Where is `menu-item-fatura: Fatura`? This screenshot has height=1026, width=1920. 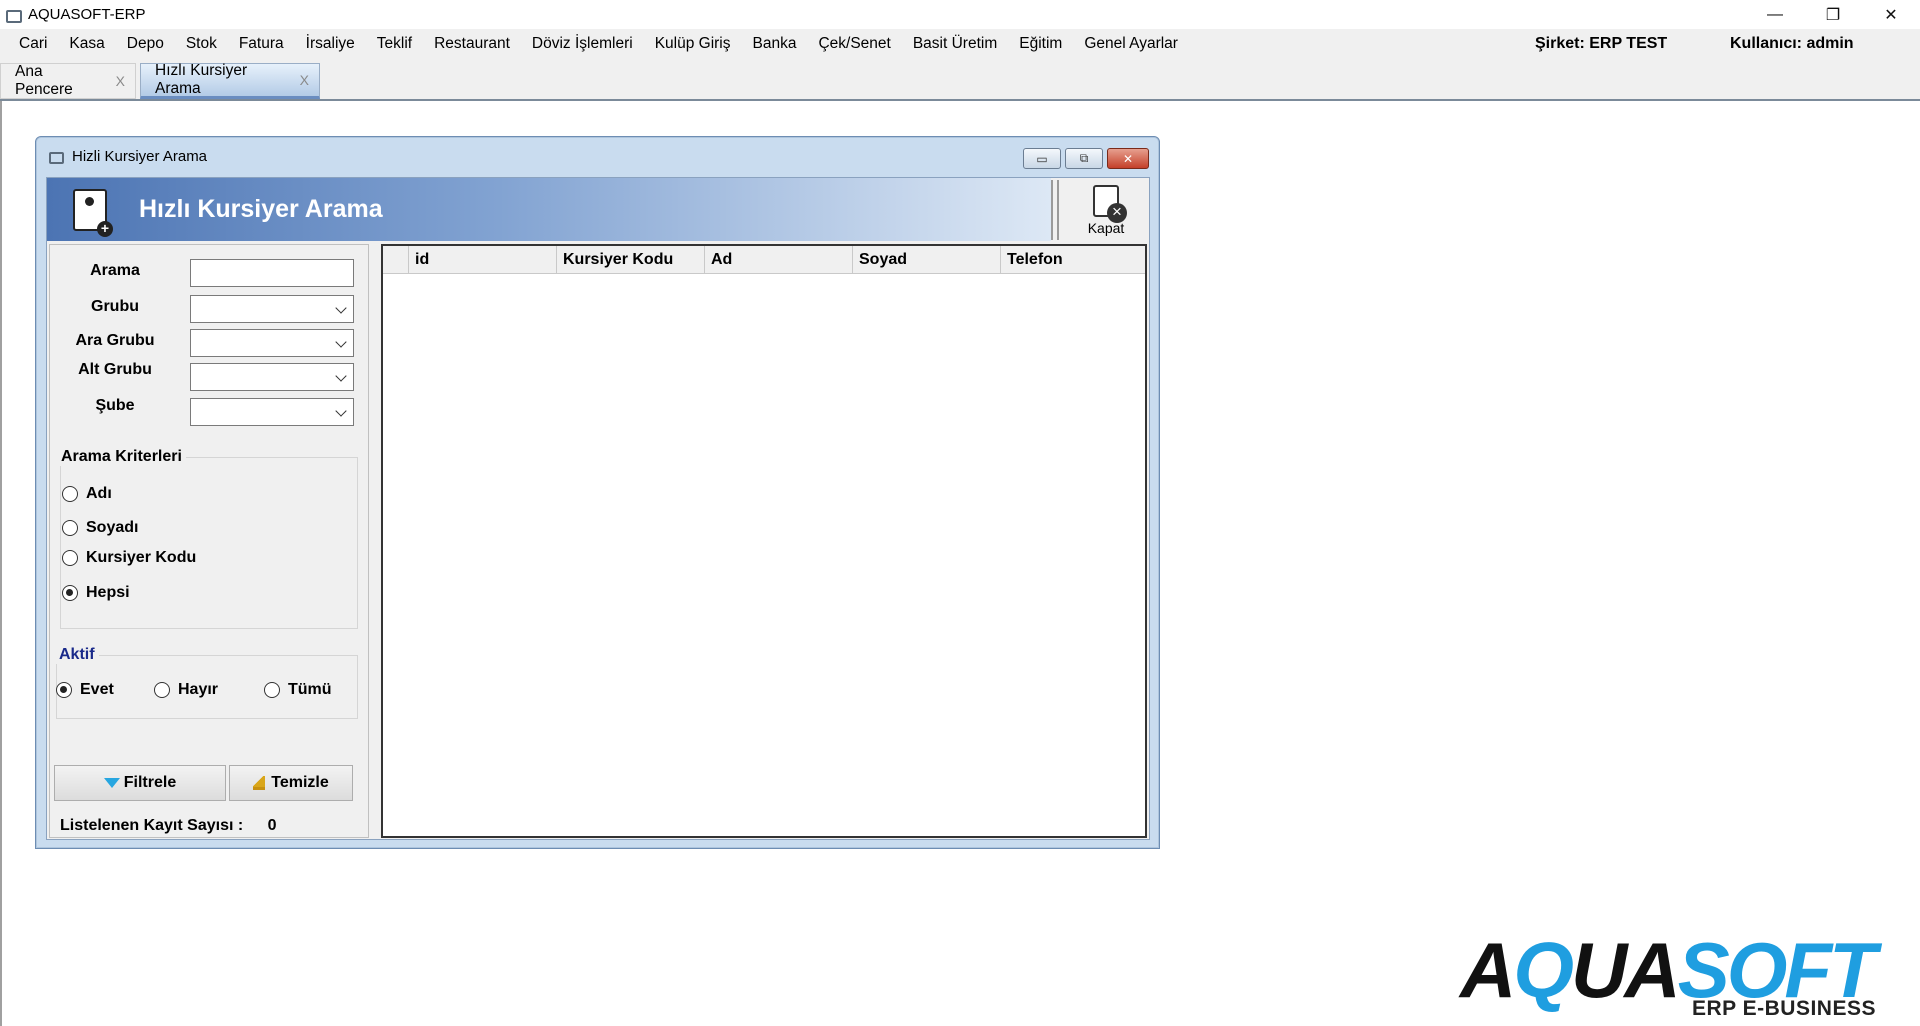 menu-item-fatura: Fatura is located at coordinates (261, 44).